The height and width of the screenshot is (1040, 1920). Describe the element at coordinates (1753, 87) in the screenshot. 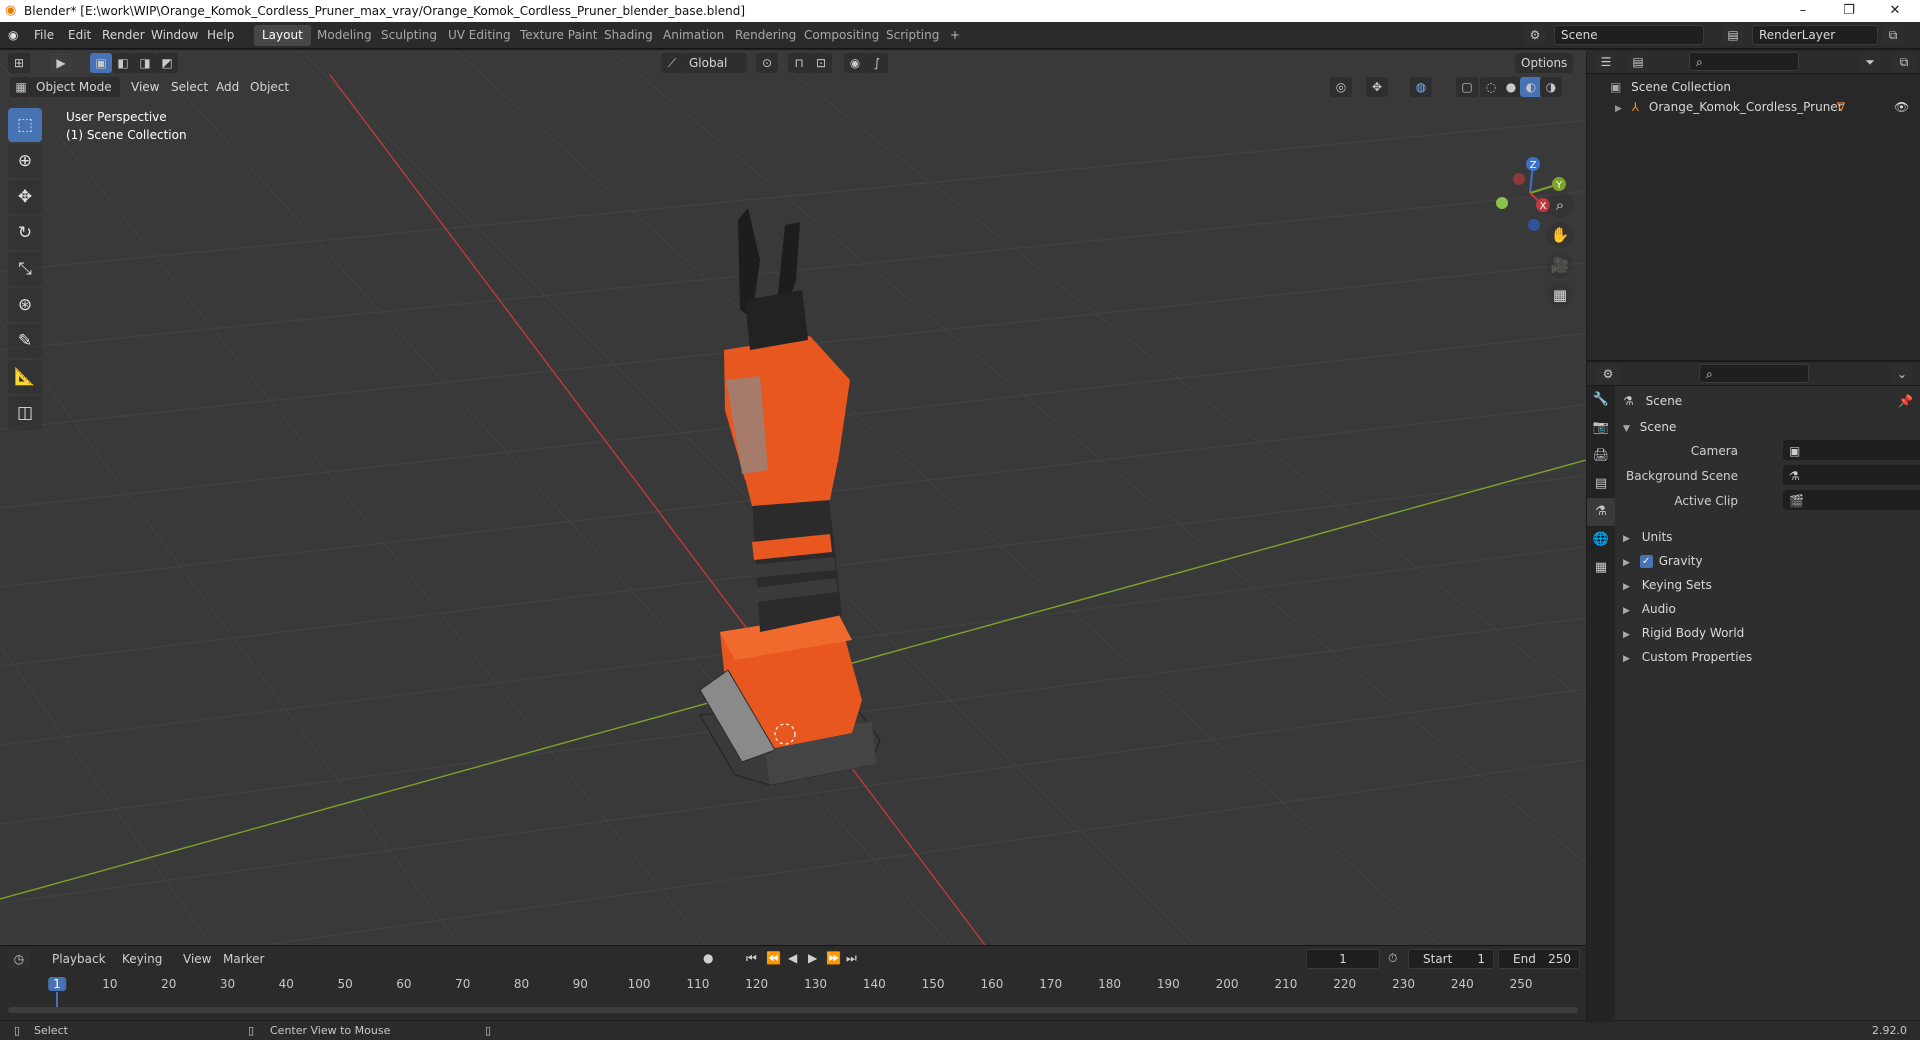

I see `outliner-row-scene-collection: ▣ Scene Collection` at that location.